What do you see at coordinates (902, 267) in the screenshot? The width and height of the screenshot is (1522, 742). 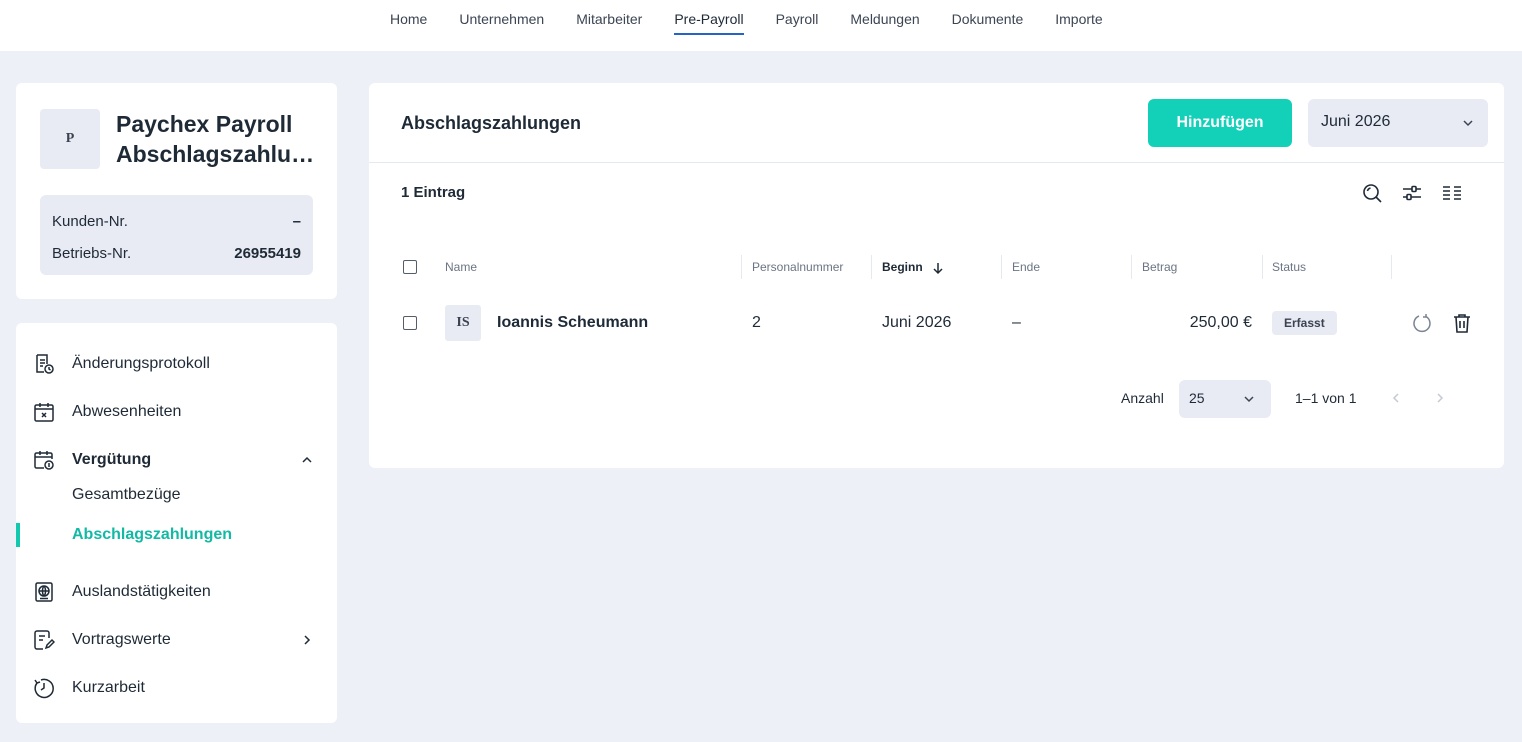 I see `column-header-beginn: Beginn` at bounding box center [902, 267].